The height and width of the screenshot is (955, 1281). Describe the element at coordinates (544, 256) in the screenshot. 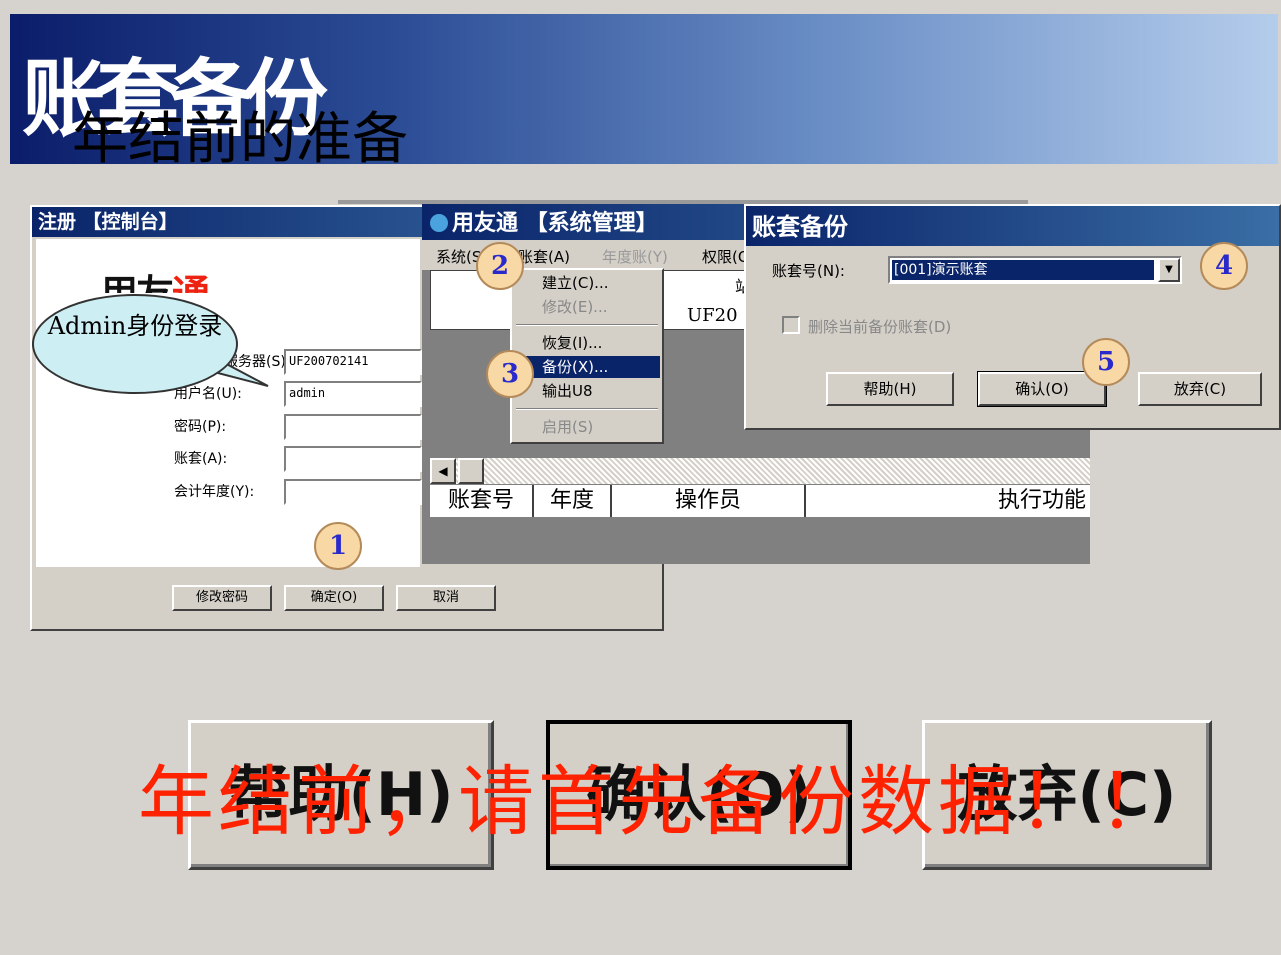

I see `menu-account: 账套(A)` at that location.